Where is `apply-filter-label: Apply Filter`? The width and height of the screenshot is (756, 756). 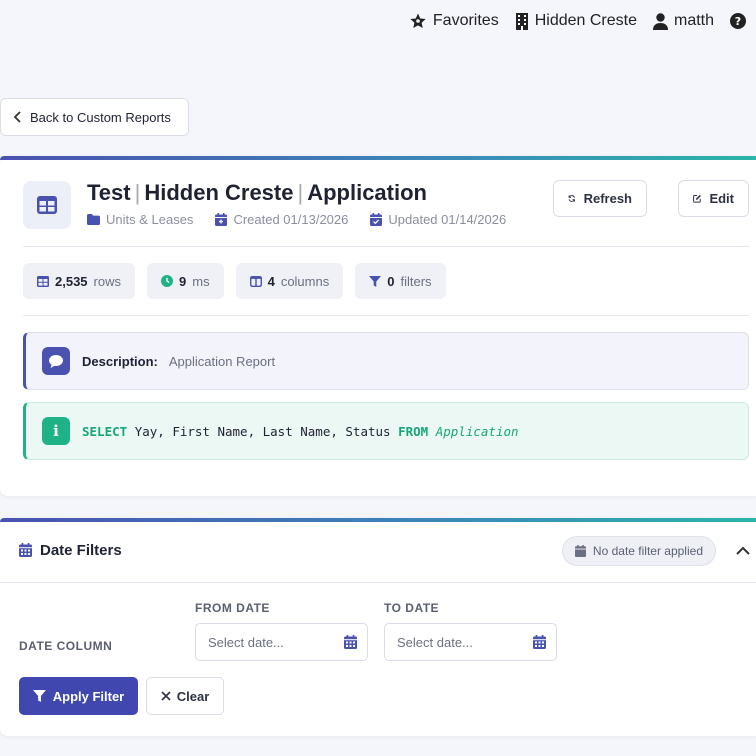 apply-filter-label: Apply Filter is located at coordinates (88, 696).